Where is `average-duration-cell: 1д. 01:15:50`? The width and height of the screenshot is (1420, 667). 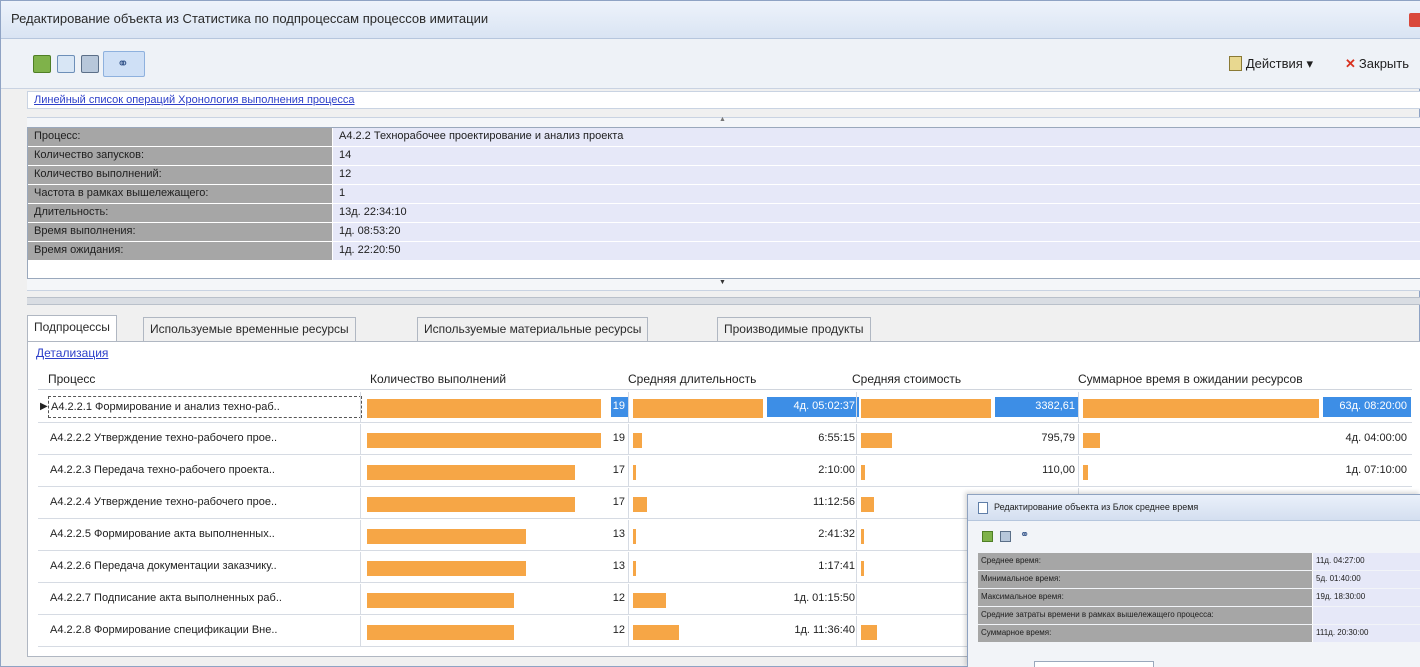
average-duration-cell: 1д. 01:15:50 is located at coordinates (742, 599).